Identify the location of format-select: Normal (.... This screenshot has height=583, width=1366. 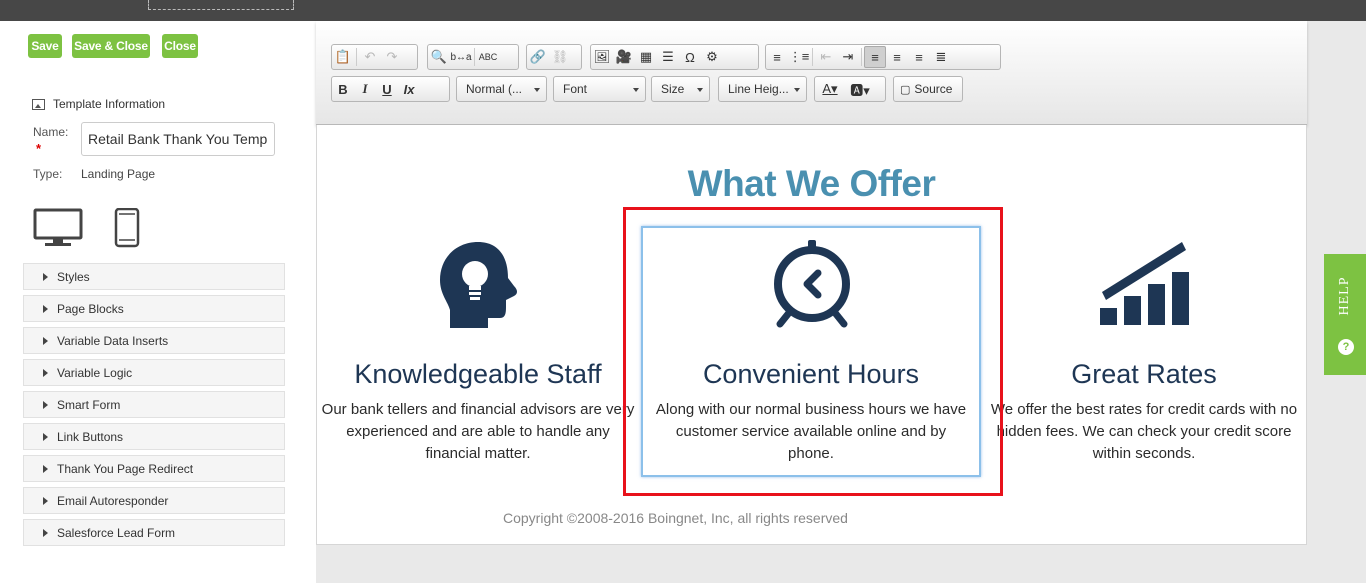
(501, 89).